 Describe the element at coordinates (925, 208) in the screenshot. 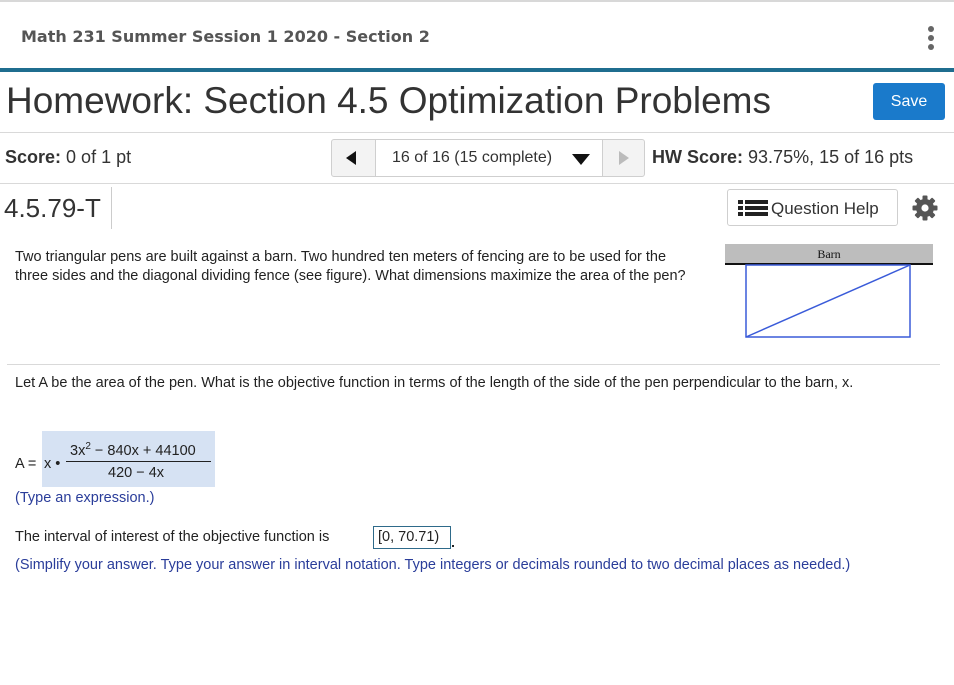

I see `gear-icon` at that location.